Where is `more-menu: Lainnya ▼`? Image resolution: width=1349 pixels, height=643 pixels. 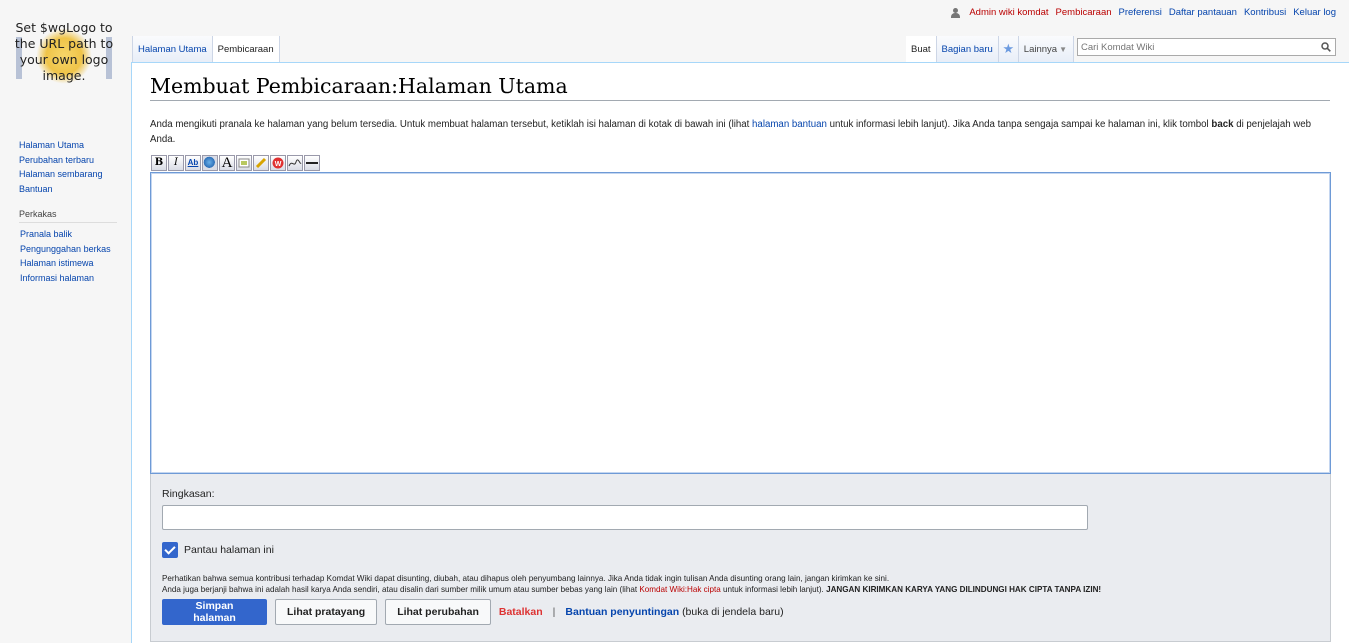
more-menu: Lainnya ▼ is located at coordinates (1046, 49).